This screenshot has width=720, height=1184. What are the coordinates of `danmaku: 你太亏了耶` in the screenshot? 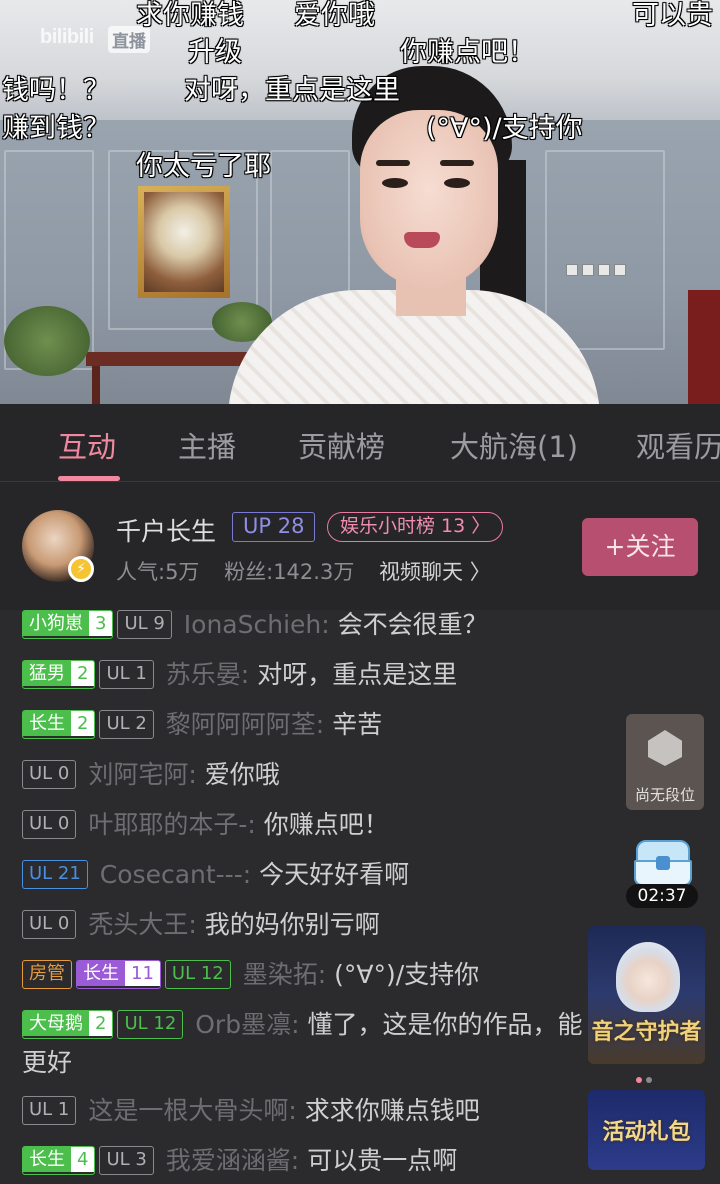 It's located at (203, 166).